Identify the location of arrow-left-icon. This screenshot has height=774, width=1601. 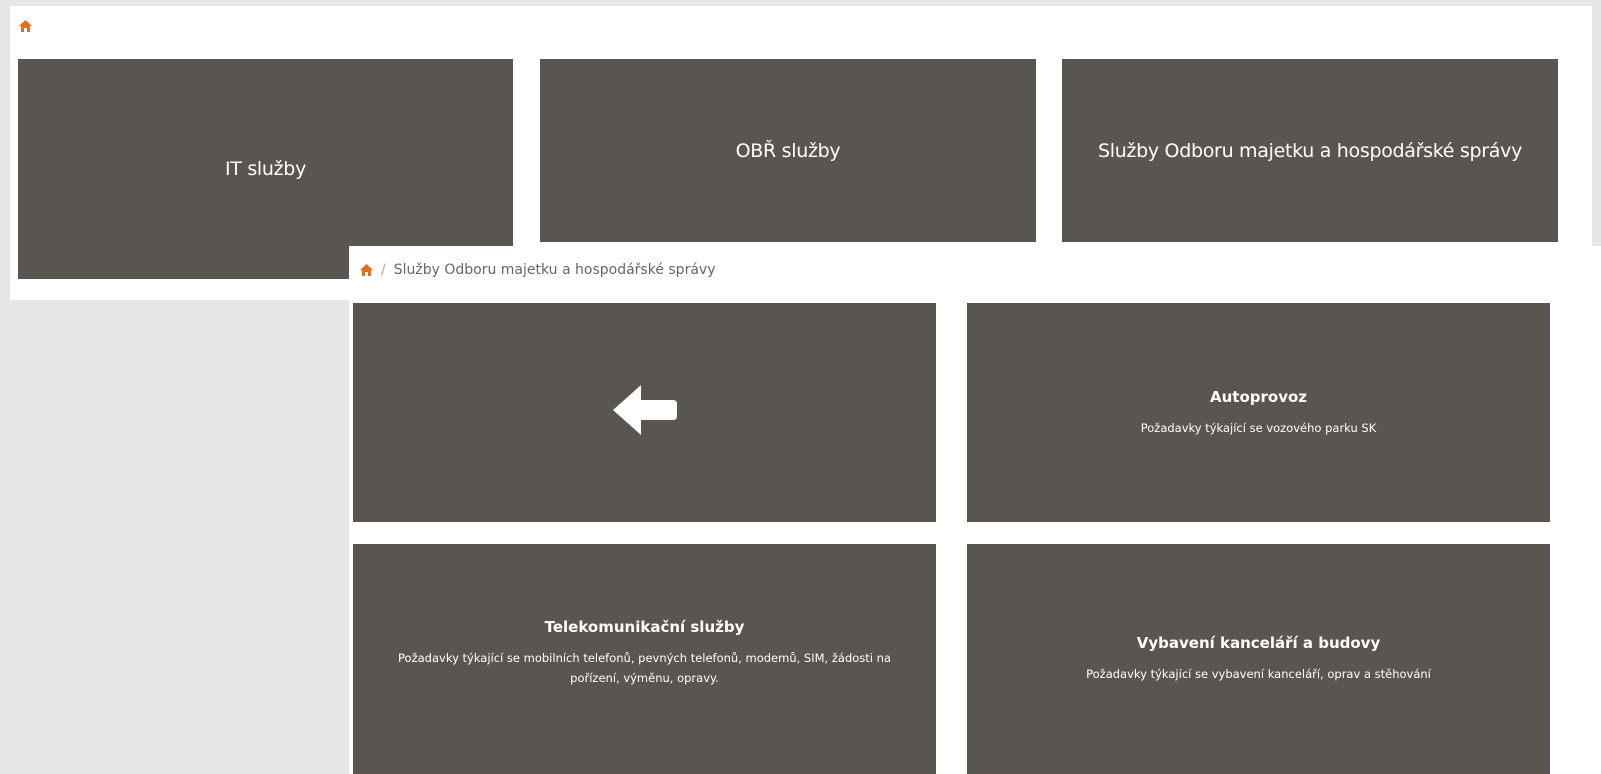
(644, 412).